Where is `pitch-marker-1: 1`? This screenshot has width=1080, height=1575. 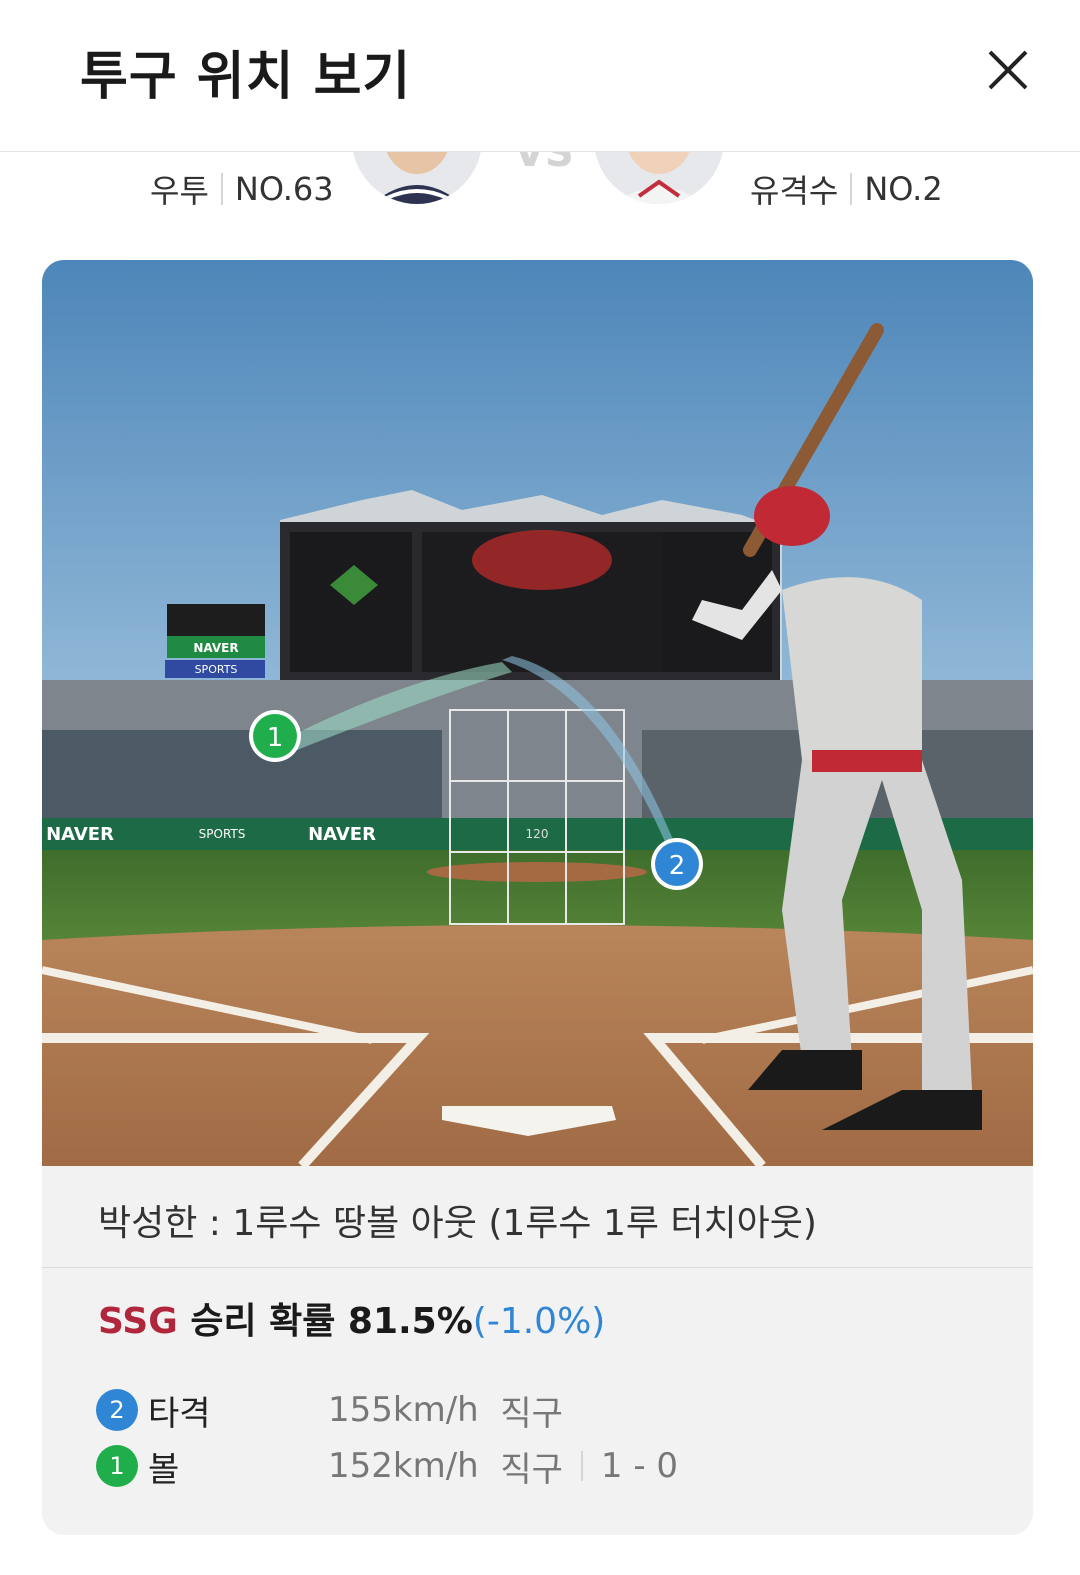
pitch-marker-1: 1 is located at coordinates (275, 736).